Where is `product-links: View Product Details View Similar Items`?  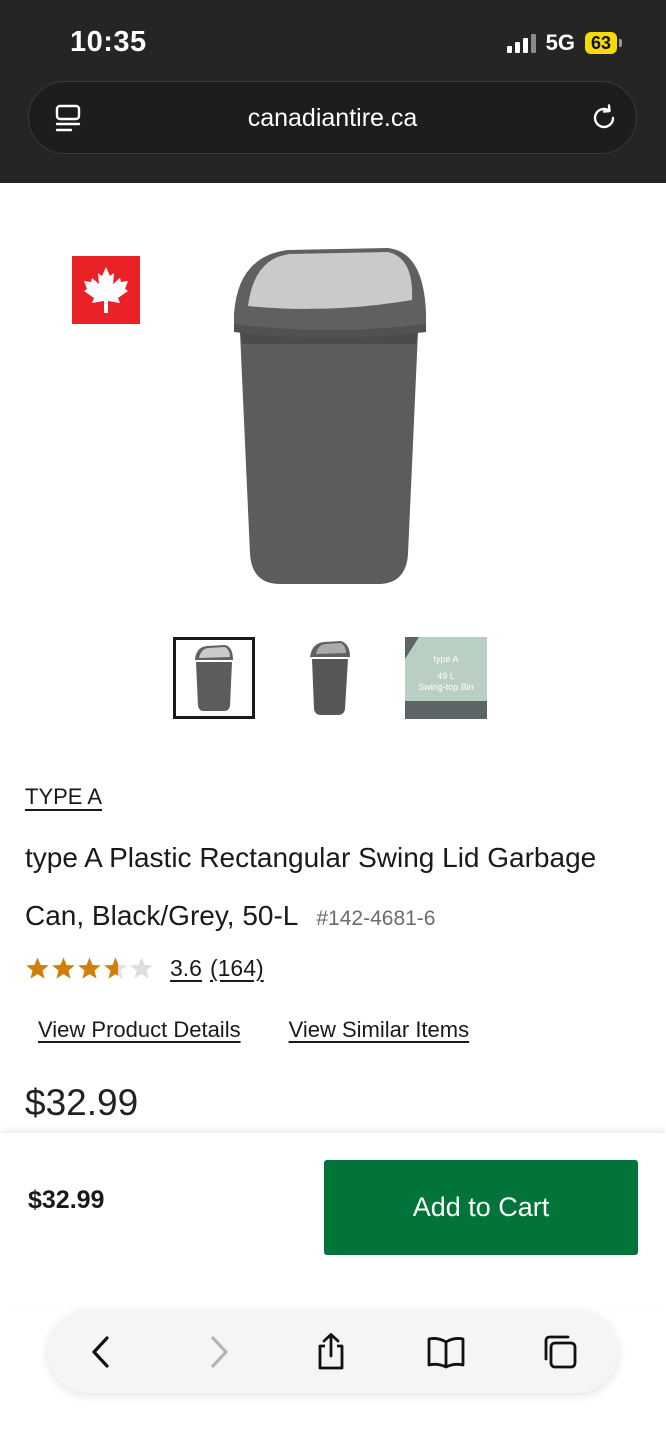
product-links: View Product Details View Similar Items is located at coordinates (253, 1030).